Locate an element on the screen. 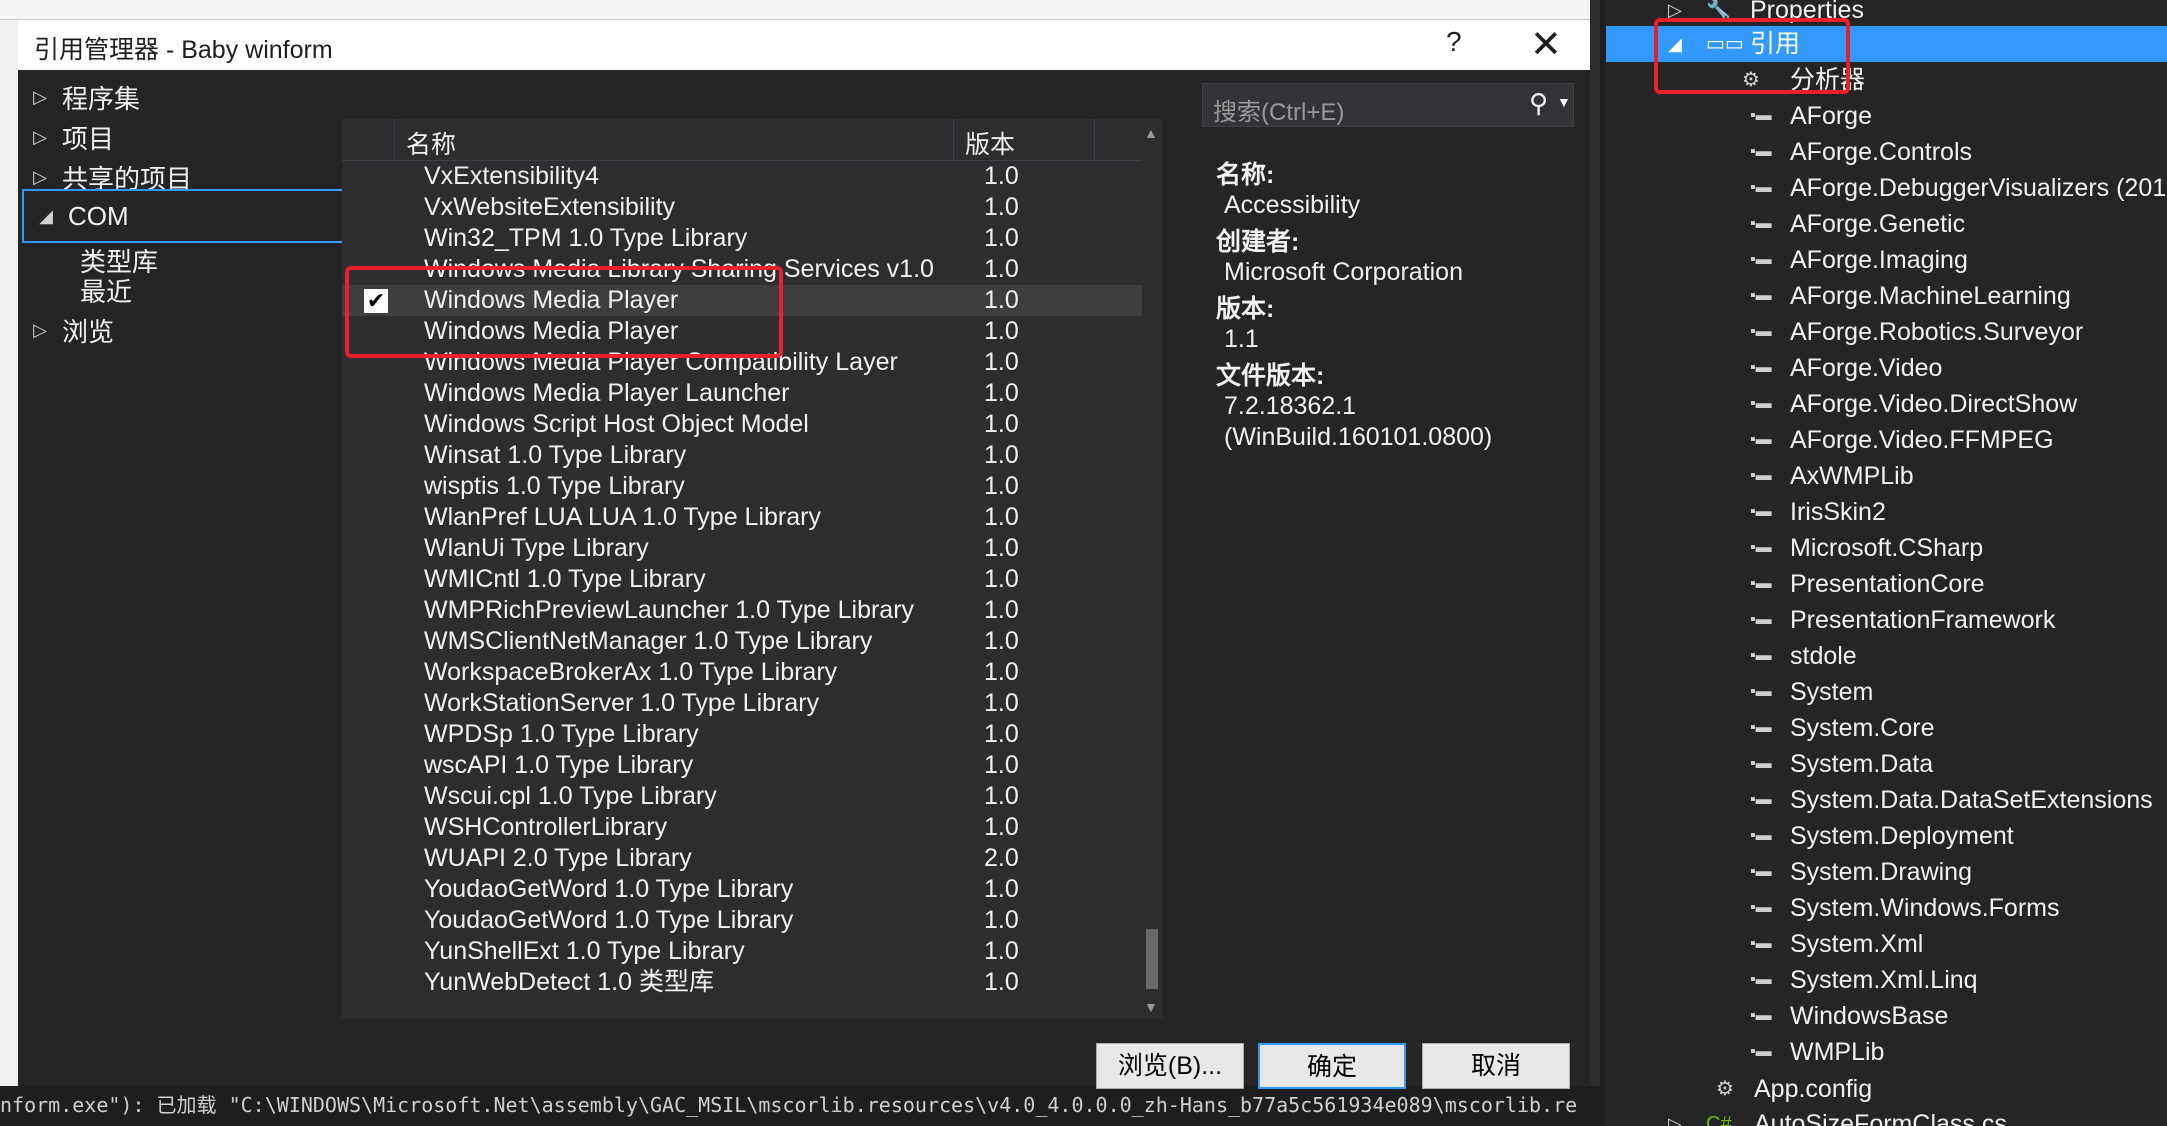  tree-item-reference: ▪▬ AForge.Video is located at coordinates (1886, 368).